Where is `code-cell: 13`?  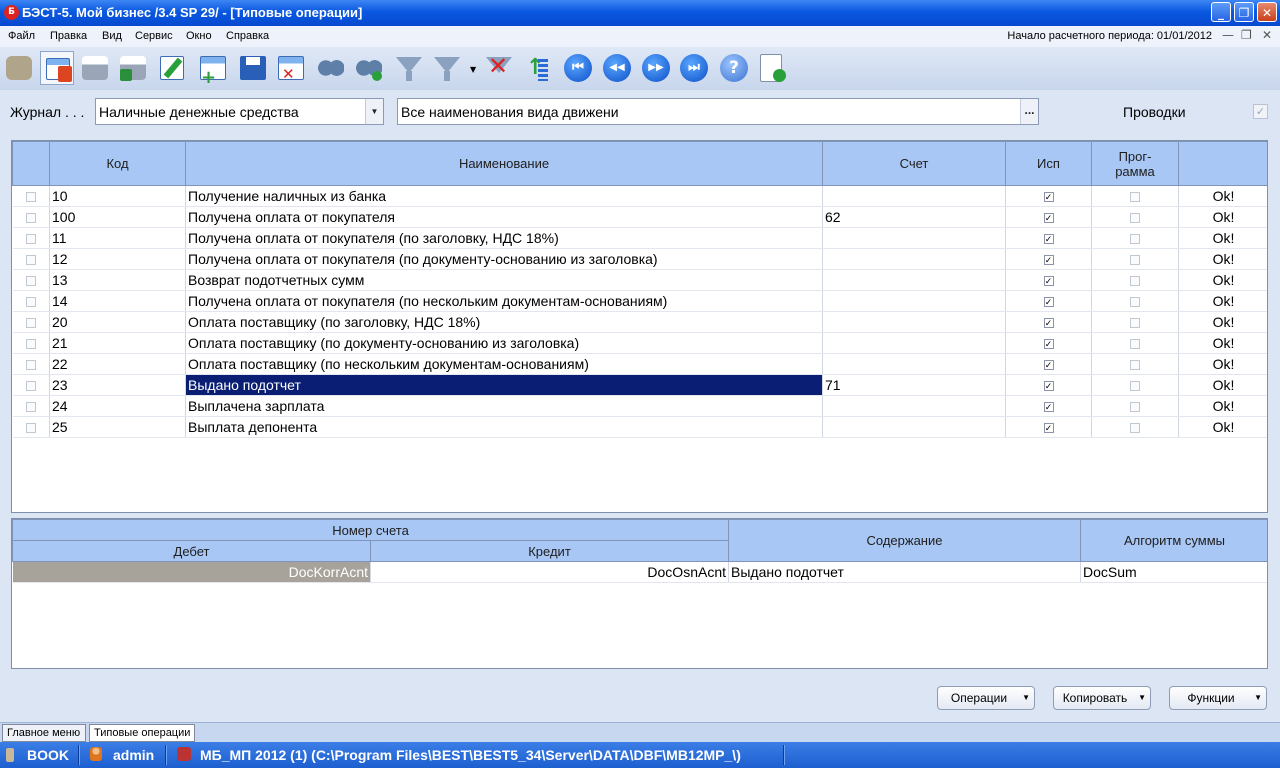
code-cell: 13 is located at coordinates (117, 280).